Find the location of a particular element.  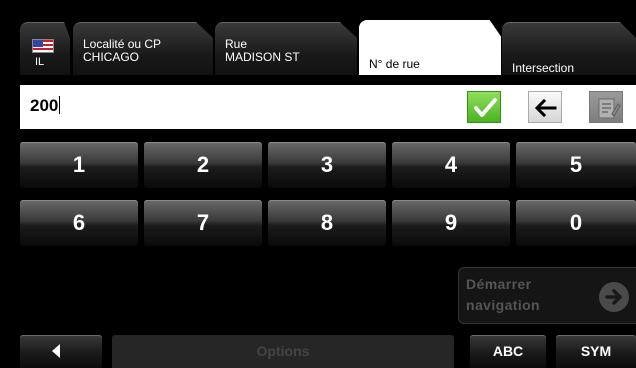

tab-intersection-label: Intersection is located at coordinates (543, 68).